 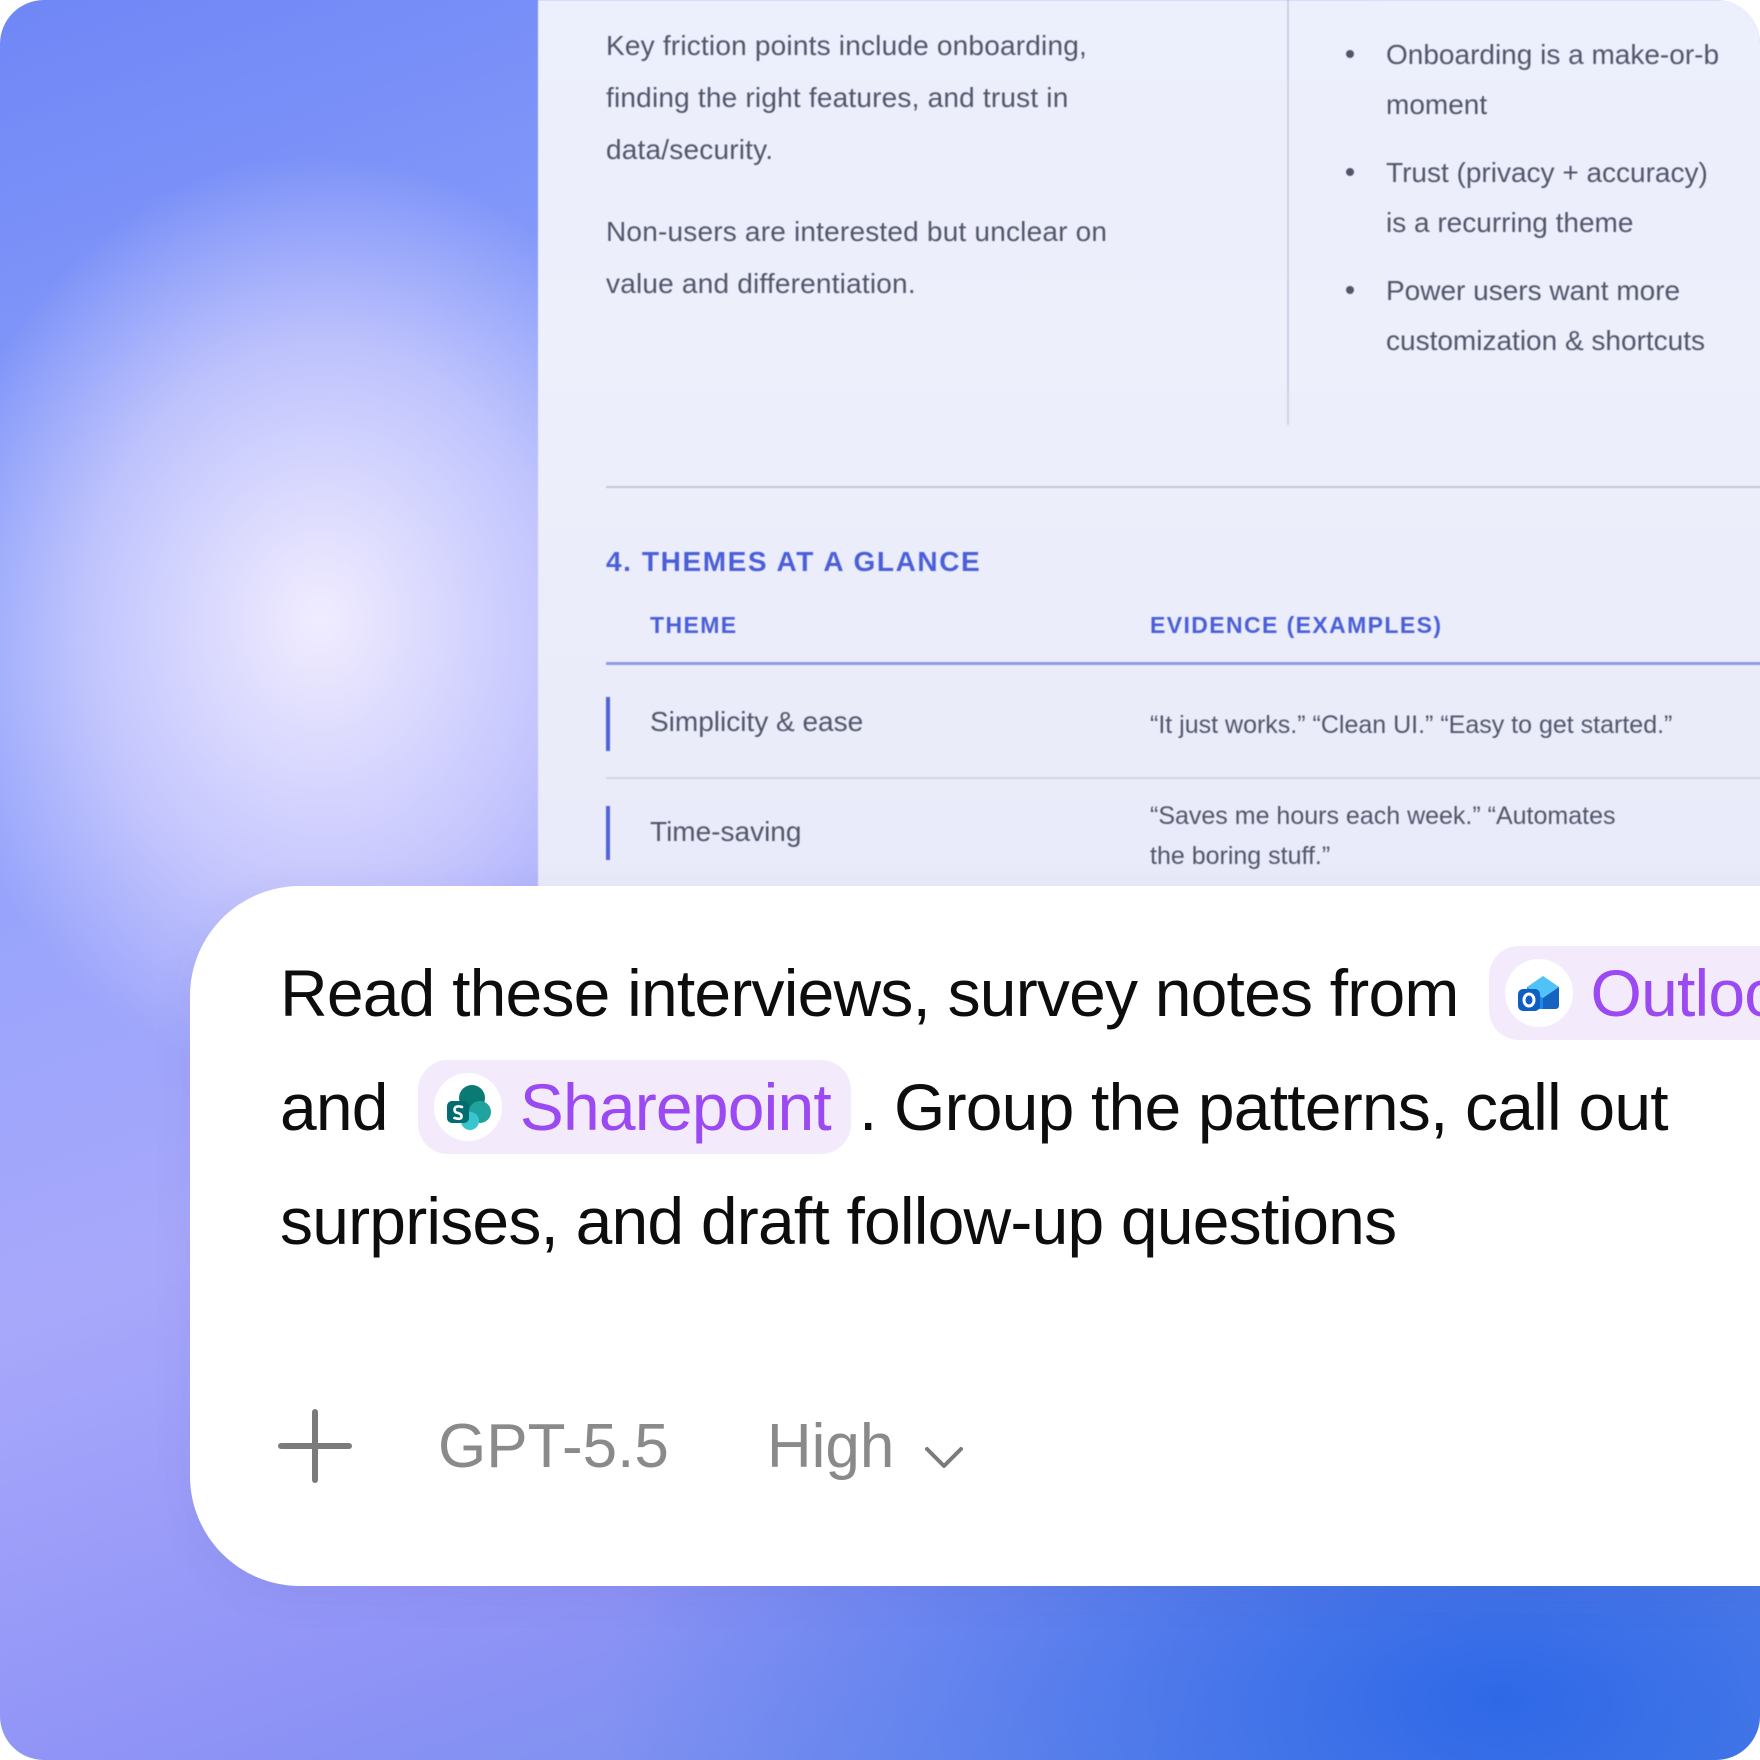 I want to click on bullet-line: moment, so click(x=1437, y=104).